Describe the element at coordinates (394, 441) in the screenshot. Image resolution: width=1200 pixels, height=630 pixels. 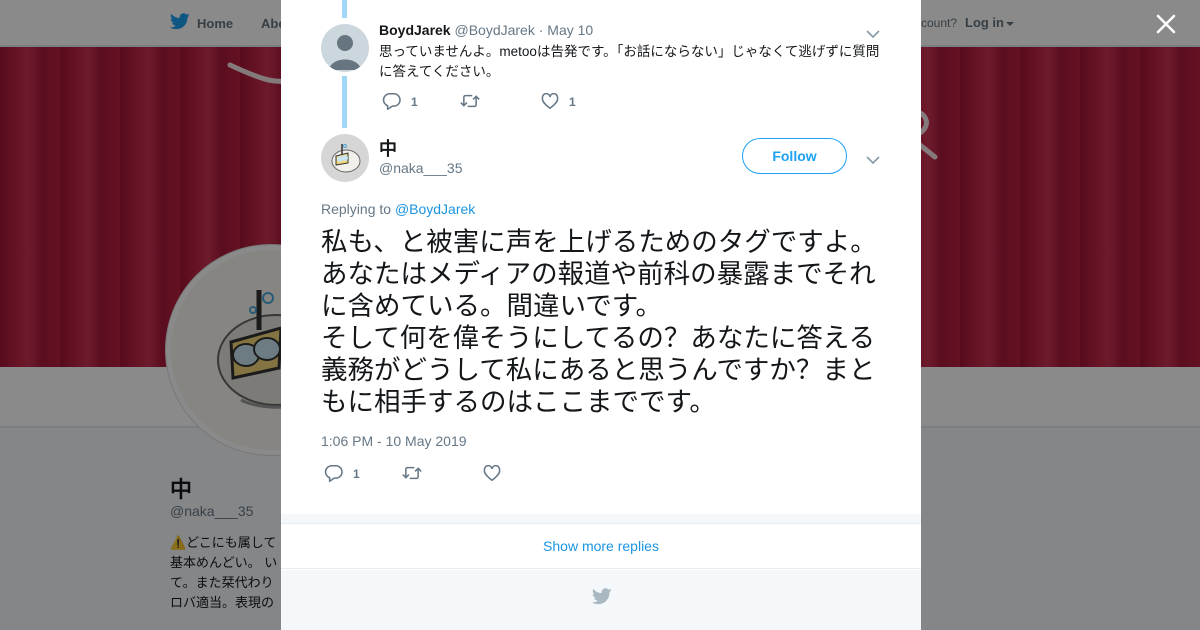
I see `main-tweet-timestamp: 1:06 PM - 10 May 2019` at that location.